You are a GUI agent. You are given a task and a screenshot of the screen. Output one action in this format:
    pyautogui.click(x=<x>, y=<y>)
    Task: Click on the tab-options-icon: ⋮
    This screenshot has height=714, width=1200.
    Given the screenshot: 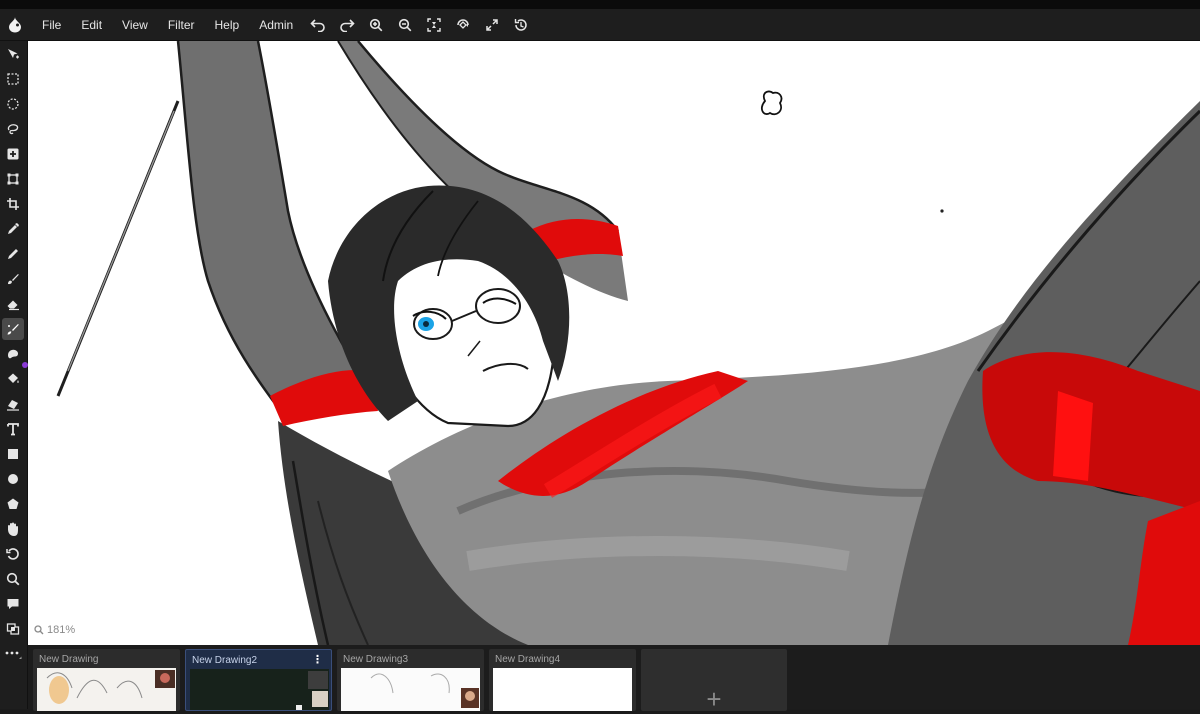 What is the action you would take?
    pyautogui.click(x=317, y=660)
    